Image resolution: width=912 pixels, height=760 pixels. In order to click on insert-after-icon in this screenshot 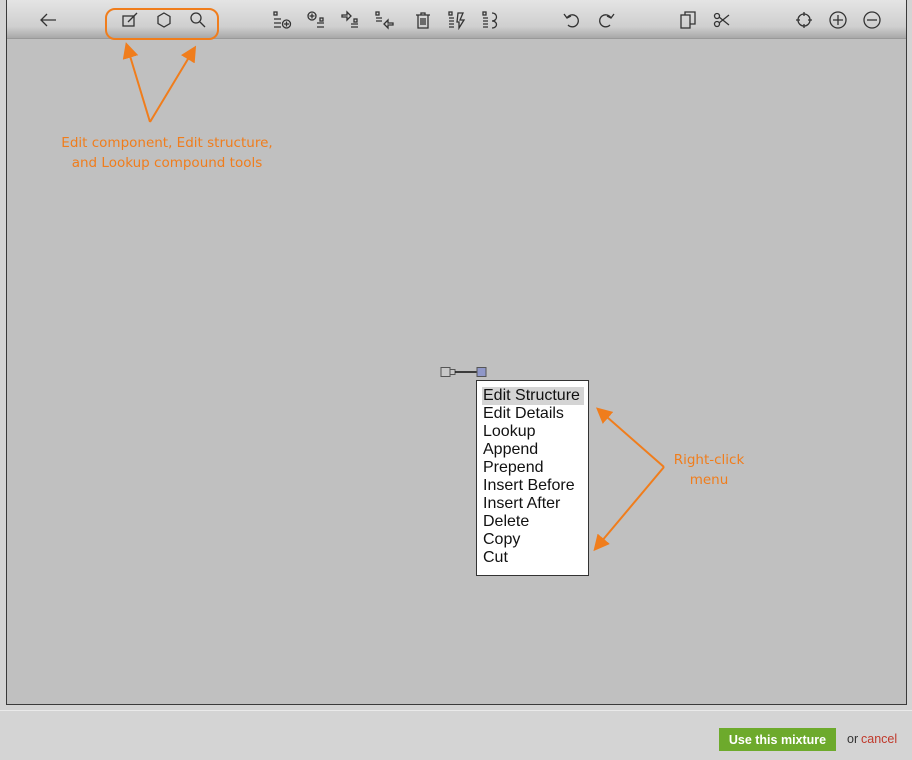, I will do `click(384, 20)`.